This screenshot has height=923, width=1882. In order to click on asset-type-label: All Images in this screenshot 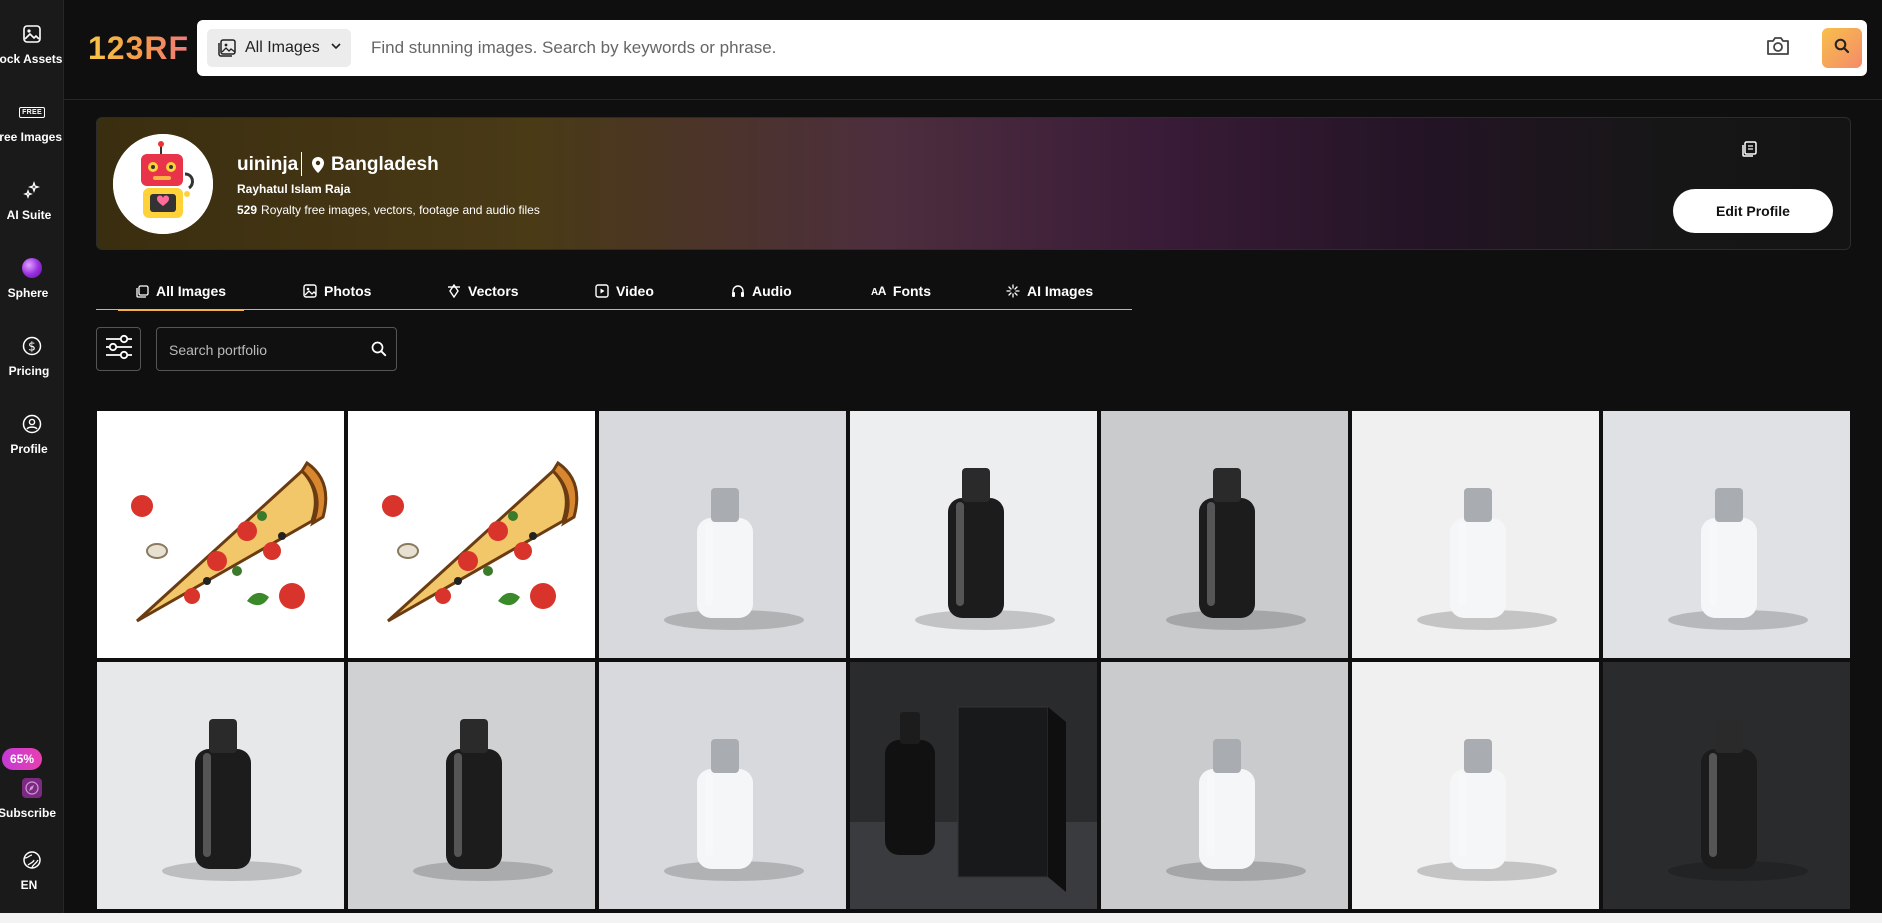, I will do `click(282, 47)`.